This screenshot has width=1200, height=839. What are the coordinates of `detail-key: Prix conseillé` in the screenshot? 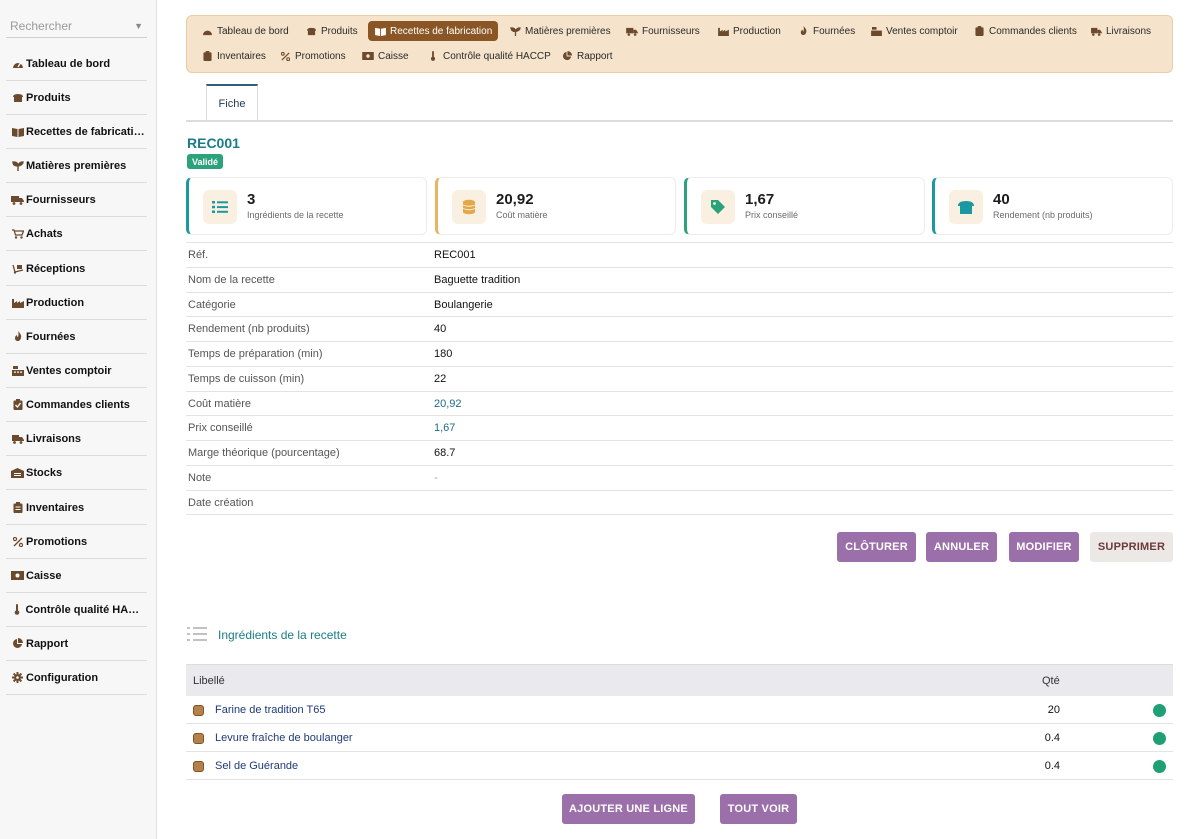 It's located at (220, 428).